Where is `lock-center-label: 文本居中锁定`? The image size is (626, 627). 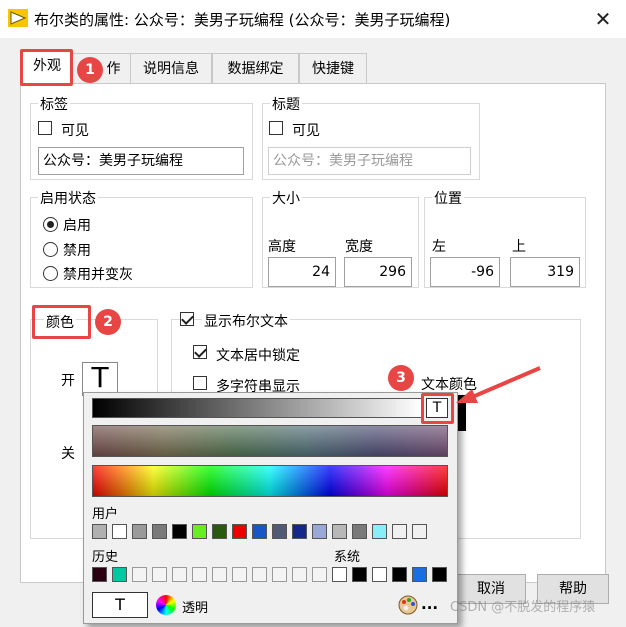
lock-center-label: 文本居中锁定 is located at coordinates (258, 356).